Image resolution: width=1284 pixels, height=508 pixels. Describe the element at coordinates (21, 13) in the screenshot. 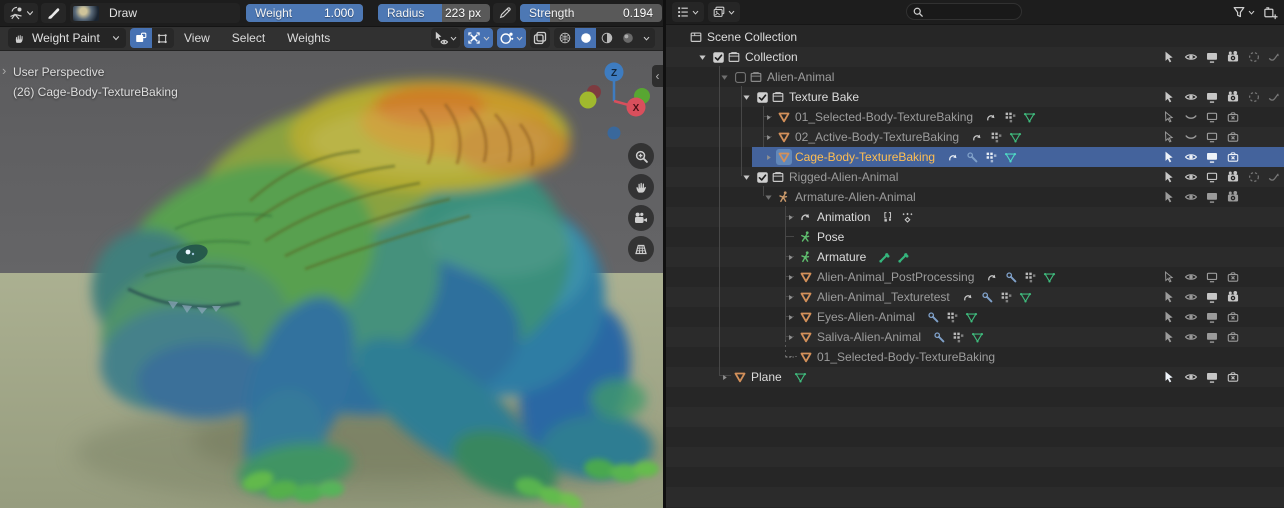

I see `editor-type-button` at that location.